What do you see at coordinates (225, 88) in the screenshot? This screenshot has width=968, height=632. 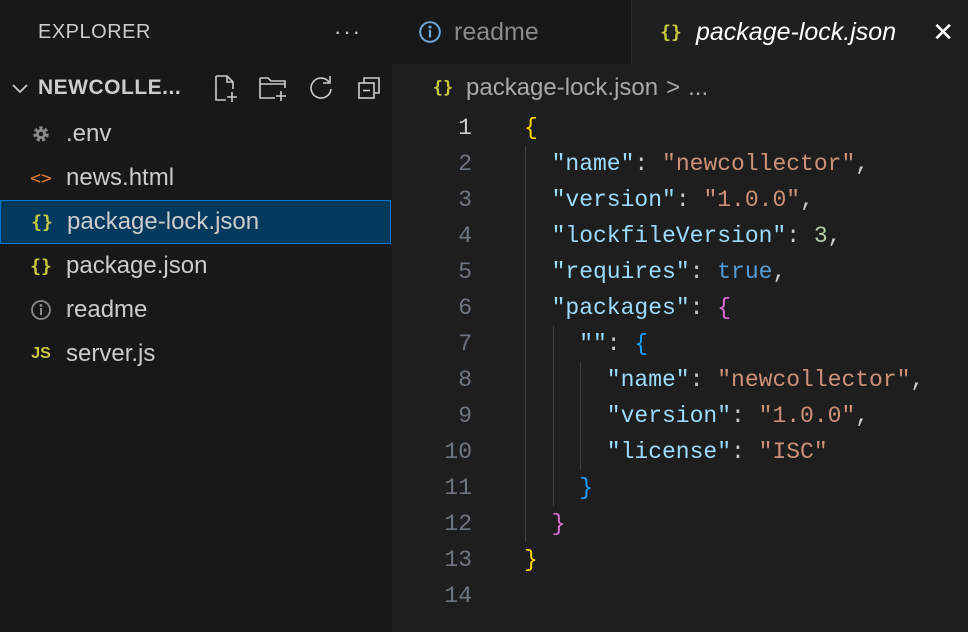 I see `new-file-icon` at bounding box center [225, 88].